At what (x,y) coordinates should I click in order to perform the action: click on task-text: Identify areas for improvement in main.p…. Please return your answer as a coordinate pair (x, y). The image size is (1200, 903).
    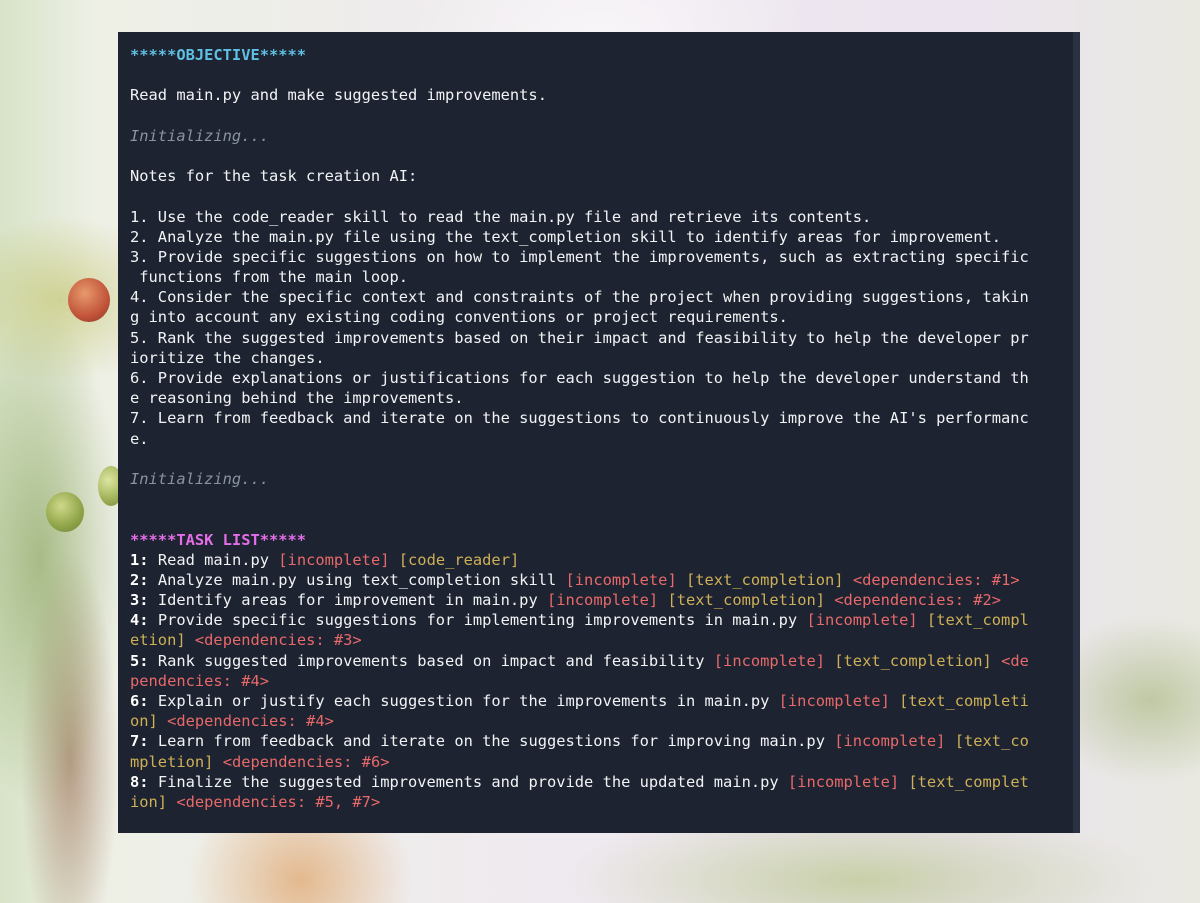
    Looking at the image, I should click on (347, 600).